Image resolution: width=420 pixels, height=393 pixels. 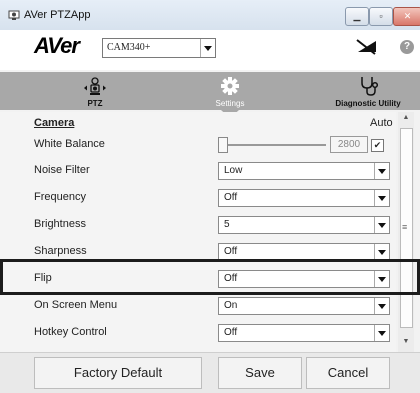 What do you see at coordinates (231, 305) in the screenshot?
I see `on-screen-menu-value: On` at bounding box center [231, 305].